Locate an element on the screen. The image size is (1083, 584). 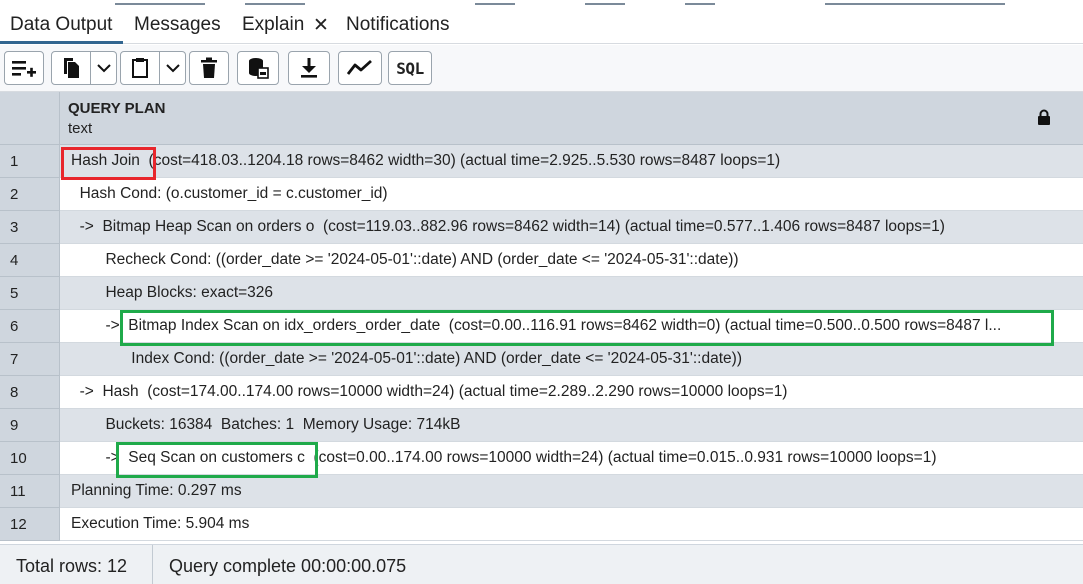
paste-options-button is located at coordinates (173, 68).